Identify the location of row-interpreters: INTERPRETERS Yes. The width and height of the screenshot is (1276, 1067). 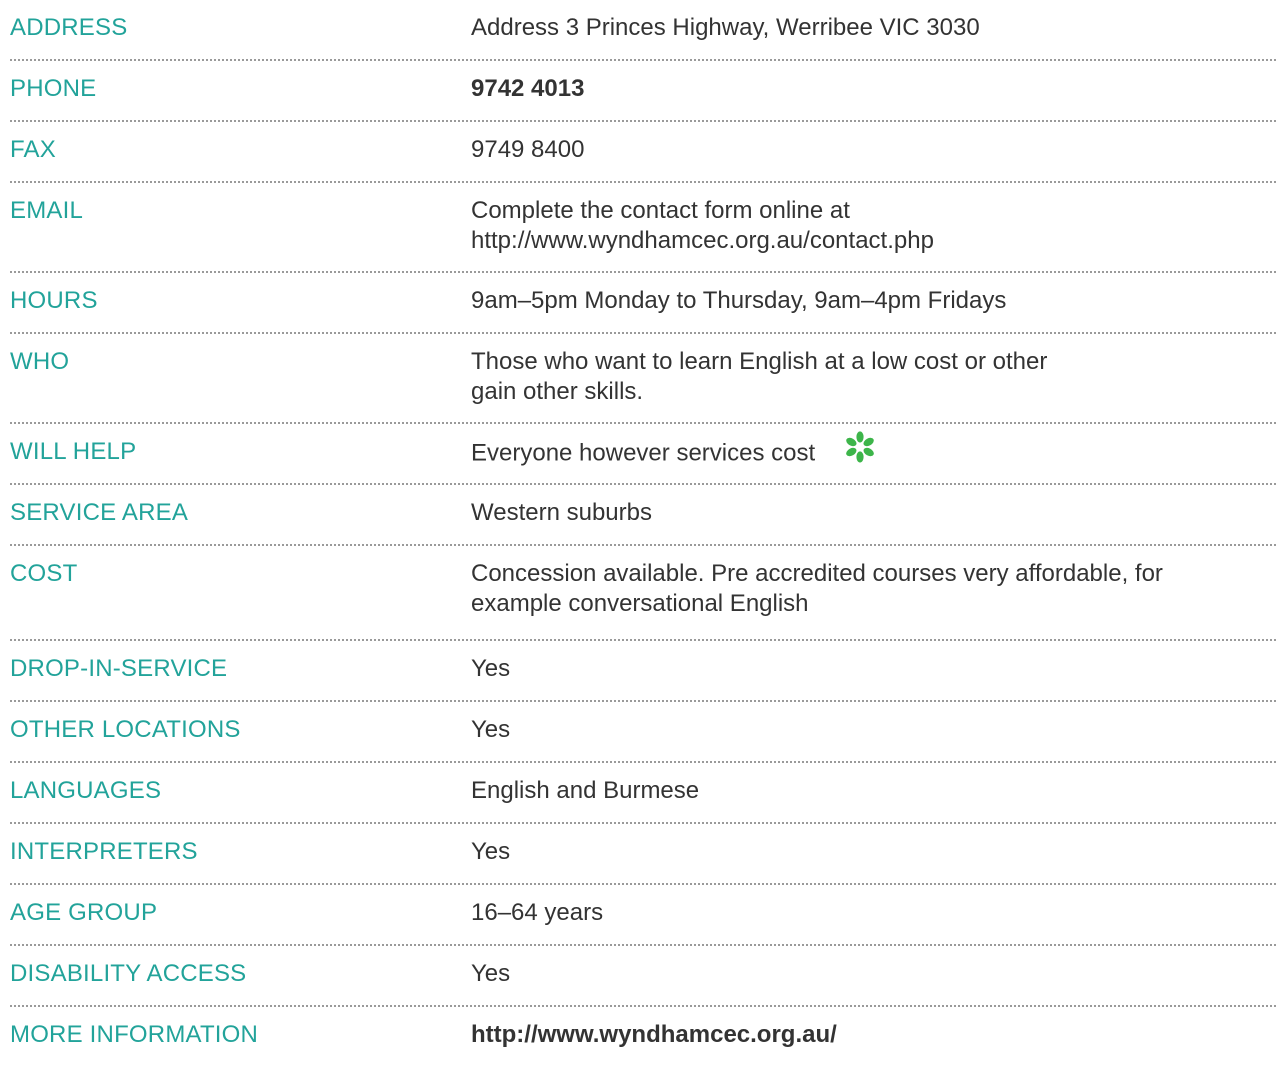
(643, 854).